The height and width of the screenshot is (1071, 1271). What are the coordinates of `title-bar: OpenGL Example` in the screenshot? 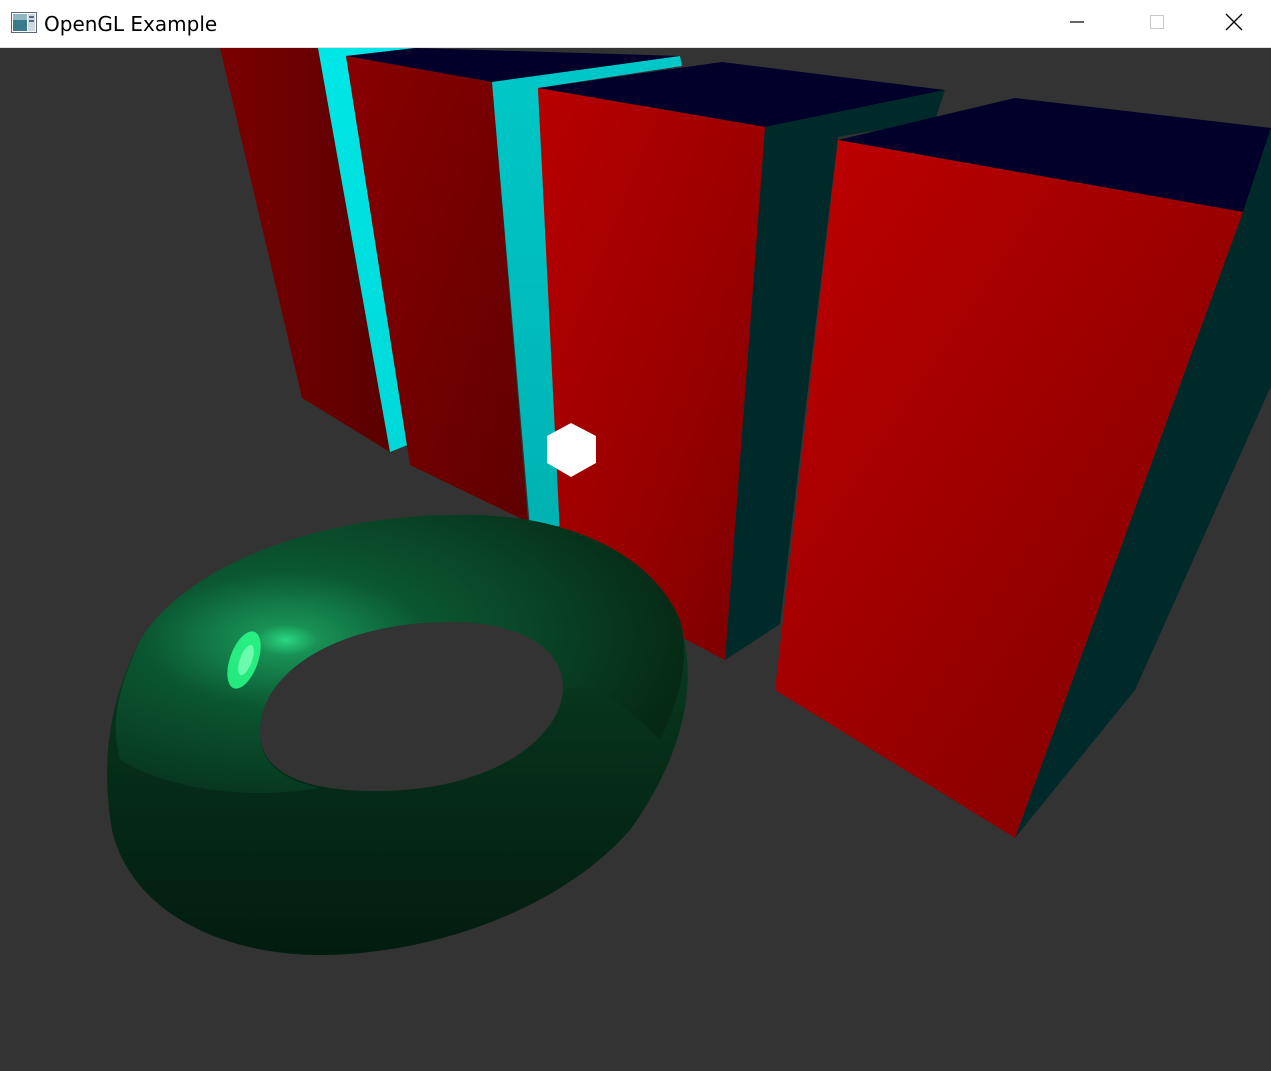 It's located at (635, 24).